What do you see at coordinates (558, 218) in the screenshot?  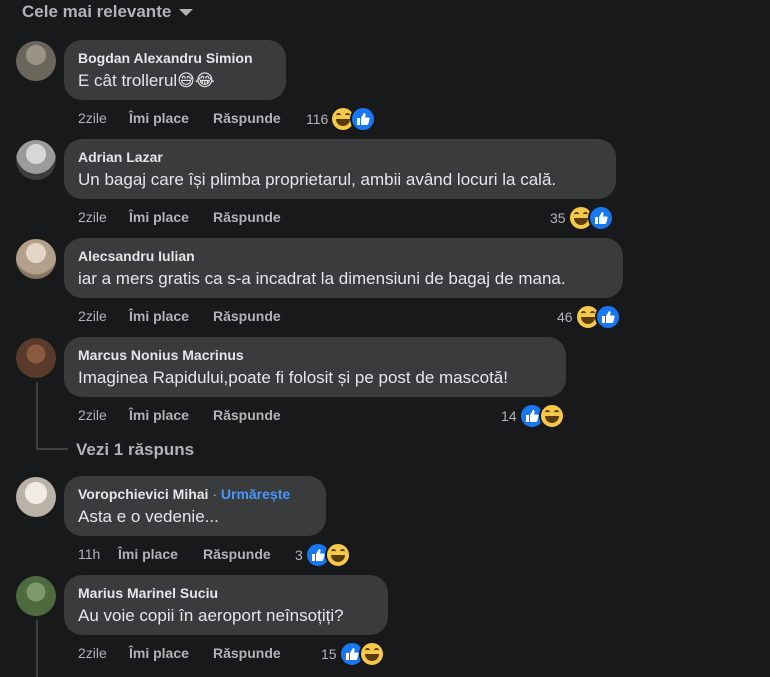 I see `reaction-count: 35` at bounding box center [558, 218].